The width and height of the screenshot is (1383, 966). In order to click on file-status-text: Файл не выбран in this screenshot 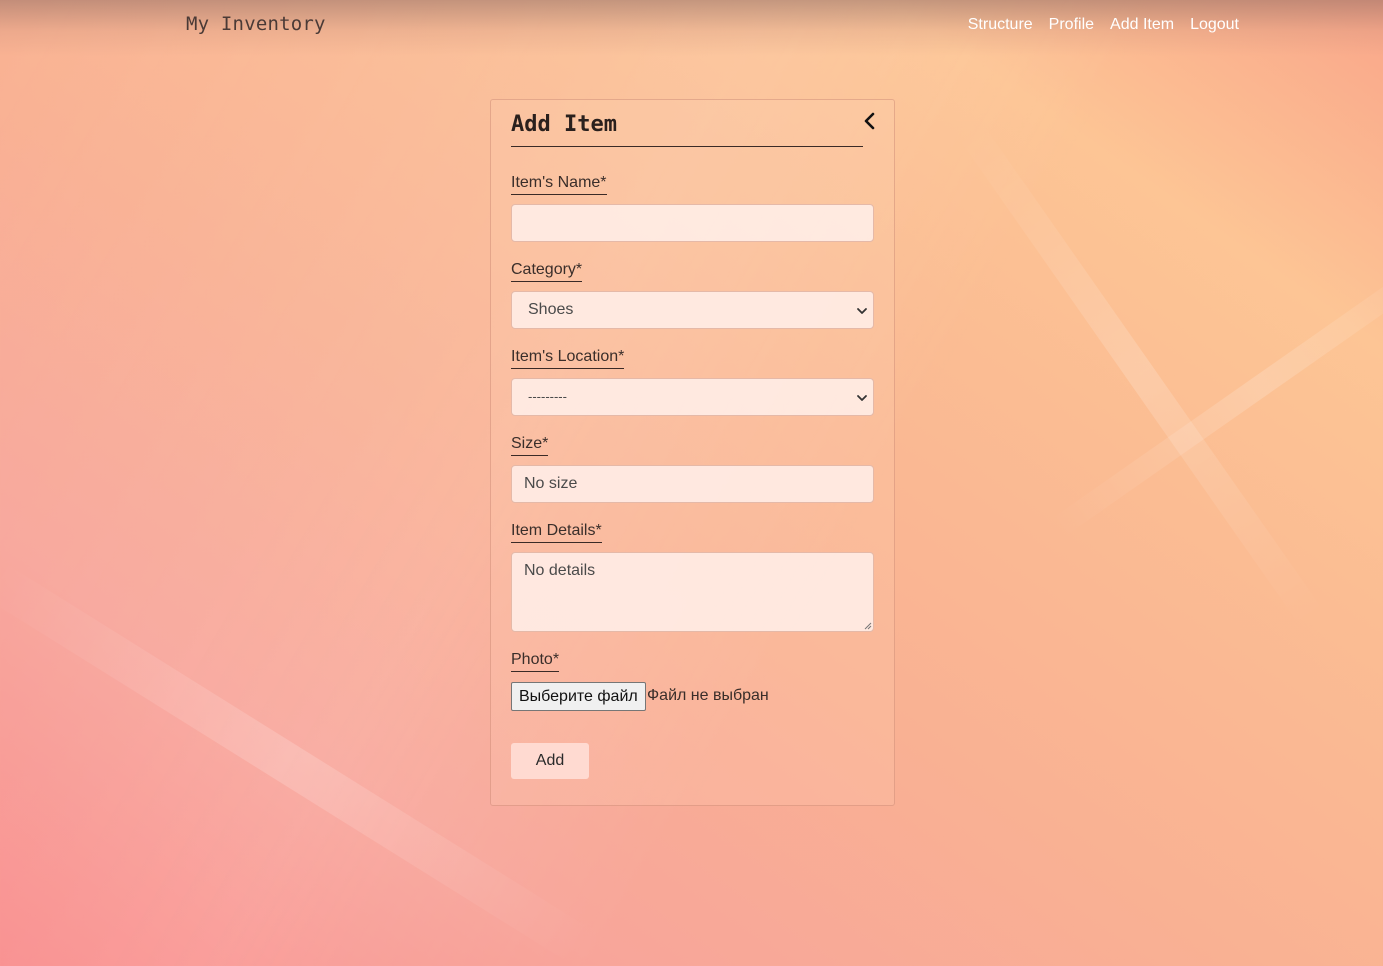, I will do `click(708, 695)`.